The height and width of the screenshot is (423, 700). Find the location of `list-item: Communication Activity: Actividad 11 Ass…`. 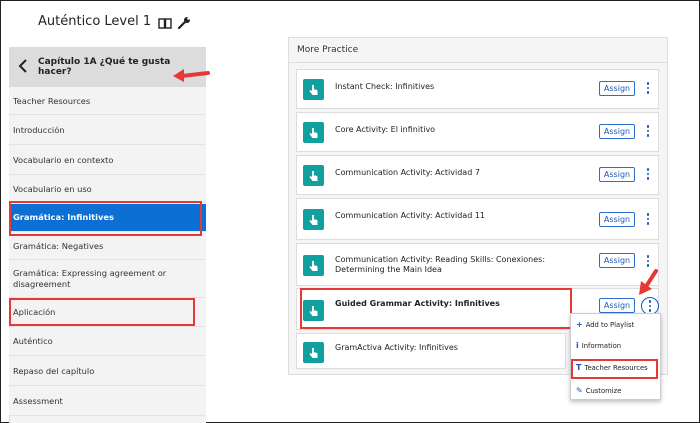

list-item: Communication Activity: Actividad 11 Ass… is located at coordinates (477, 219).